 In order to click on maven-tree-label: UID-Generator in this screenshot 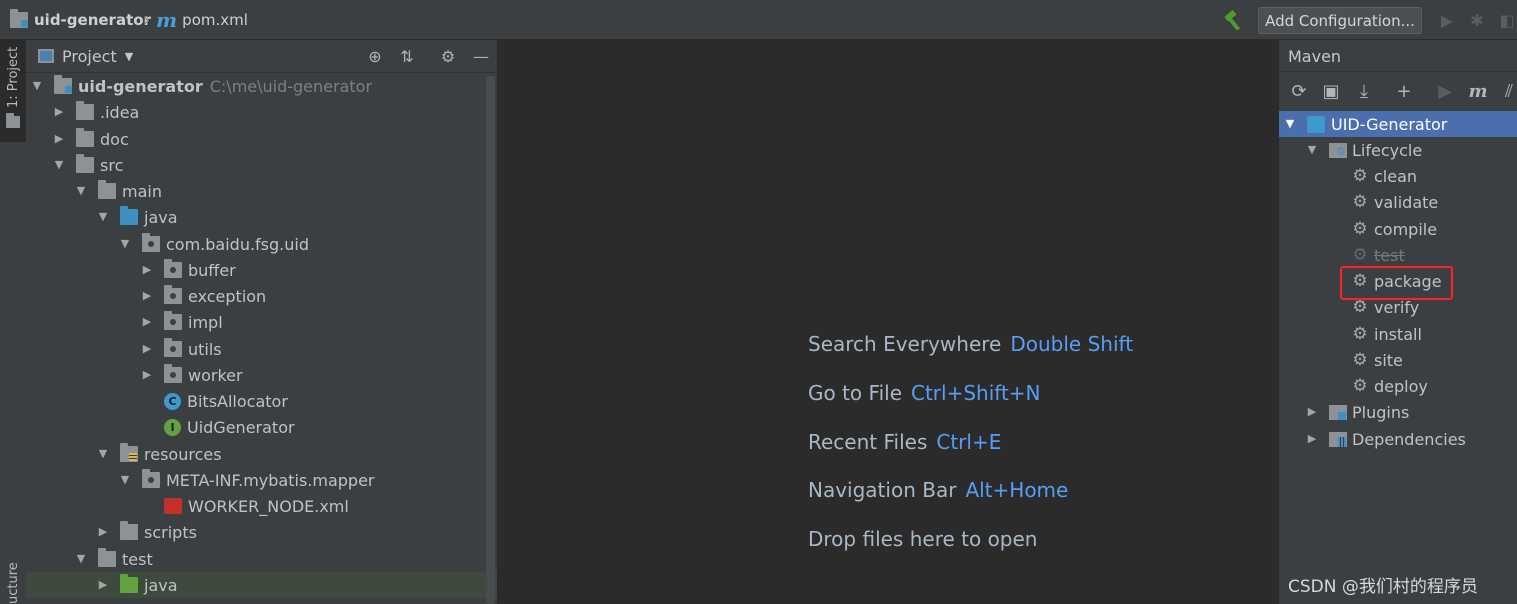, I will do `click(1389, 124)`.